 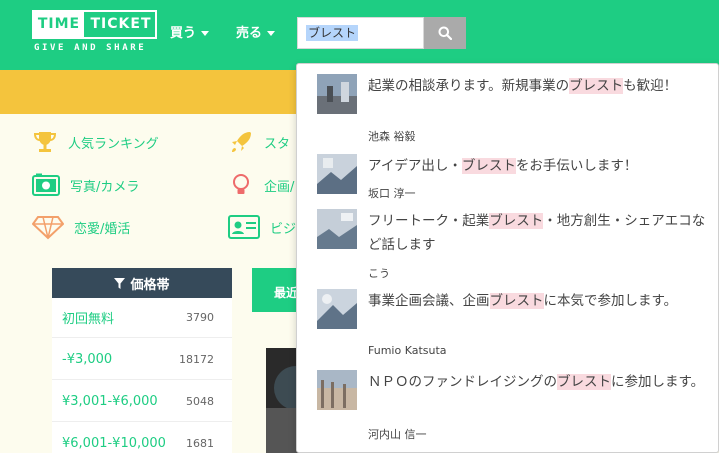 What do you see at coordinates (88, 319) in the screenshot?
I see `price-row-label: 初回無料` at bounding box center [88, 319].